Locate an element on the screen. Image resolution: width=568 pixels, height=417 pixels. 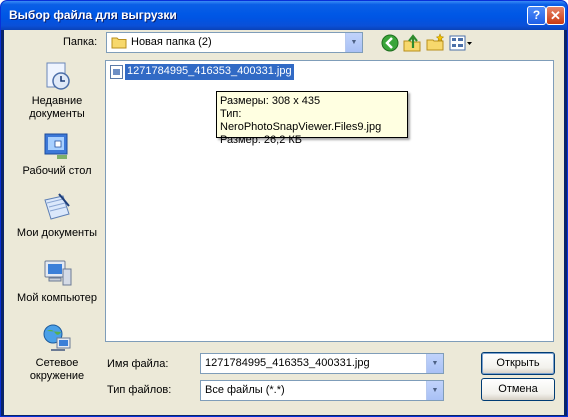
title-bar: Выбор файла для выгрузки ? ✕ is located at coordinates (284, 15).